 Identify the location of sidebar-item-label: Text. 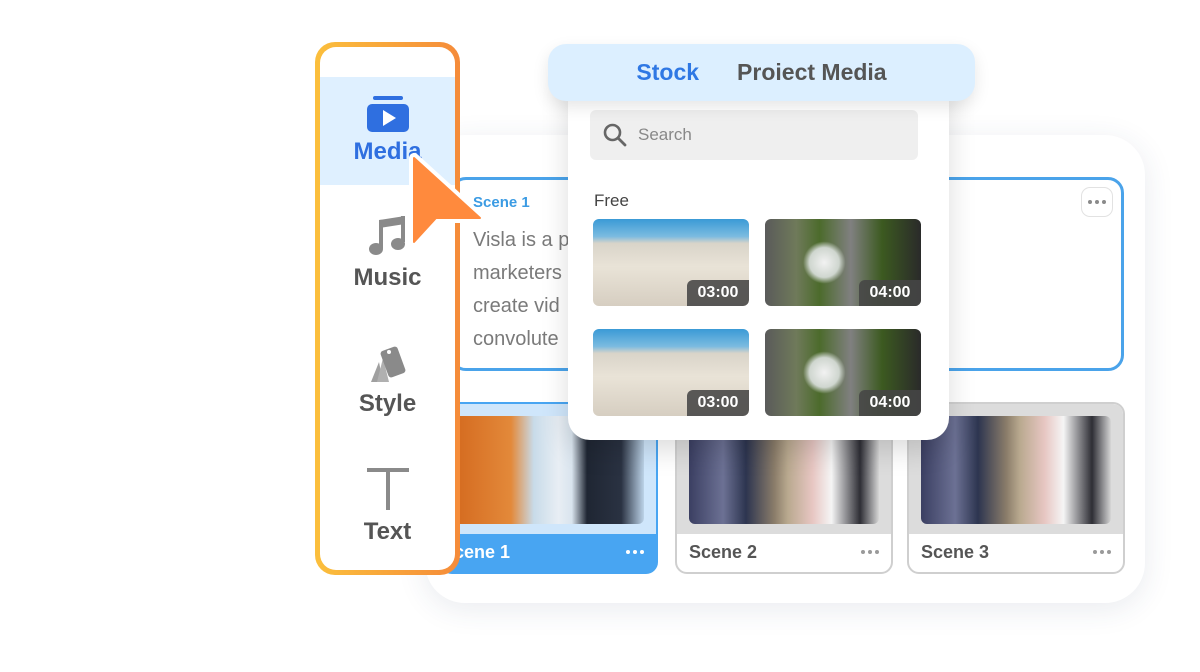
(387, 531).